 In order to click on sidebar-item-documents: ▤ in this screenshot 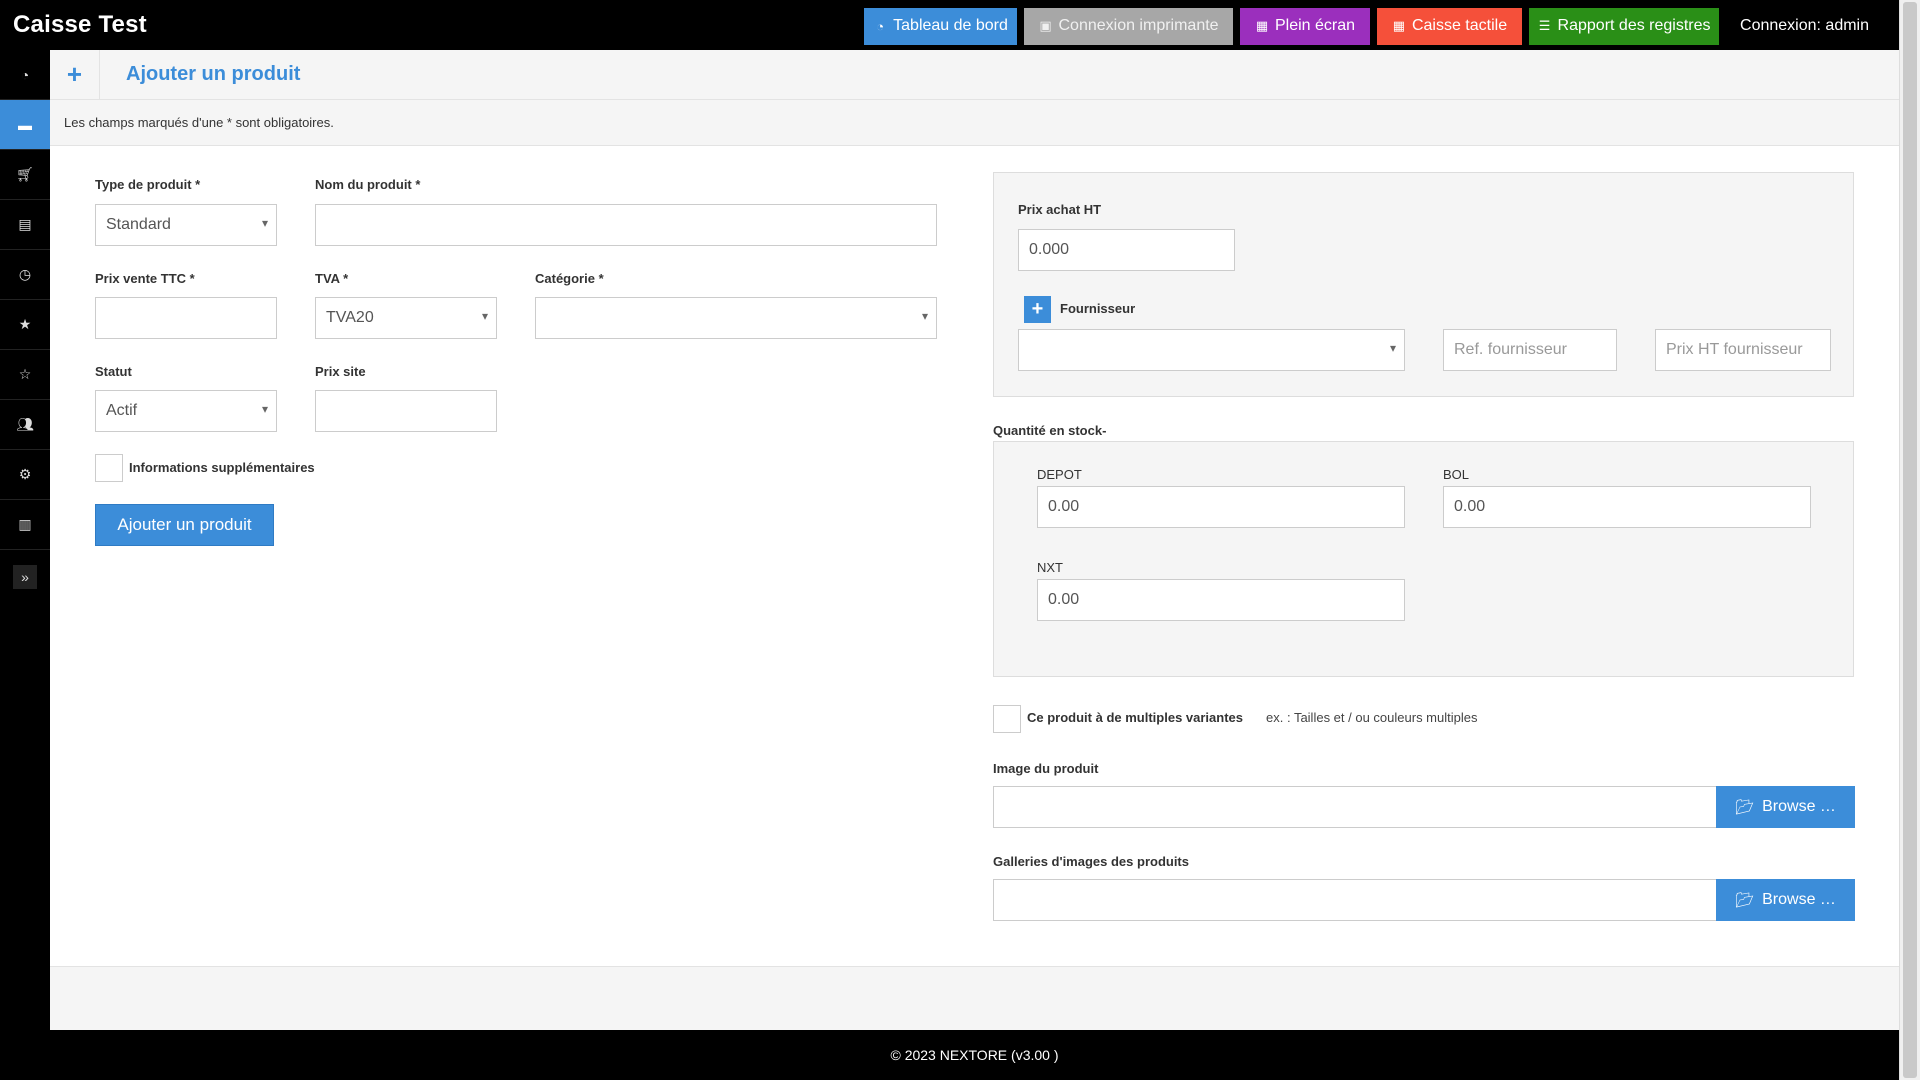, I will do `click(25, 225)`.